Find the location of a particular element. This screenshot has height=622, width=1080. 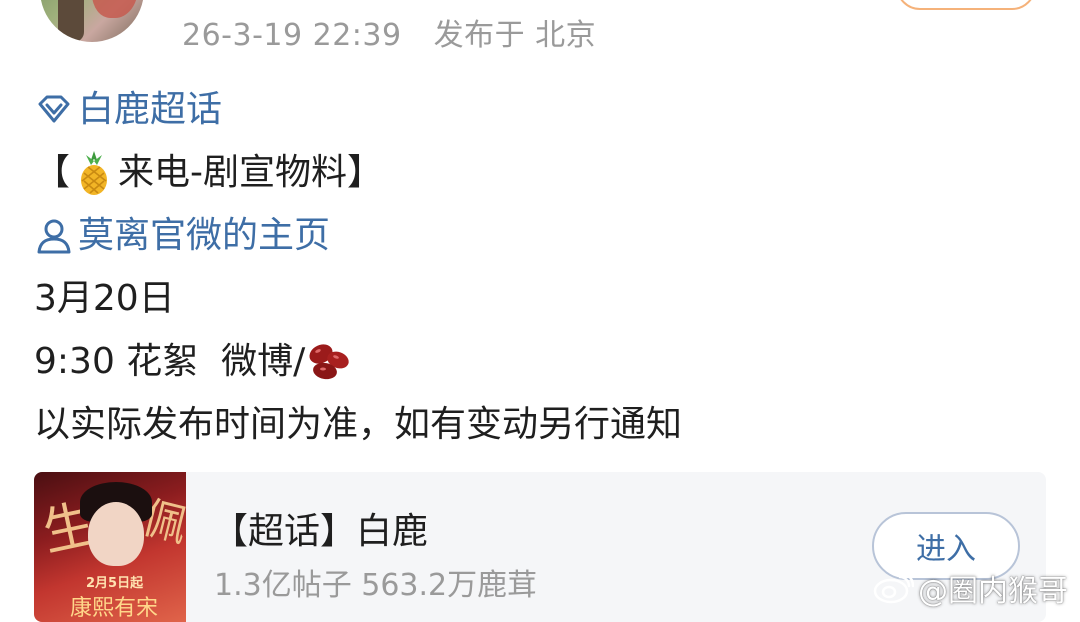

diamond-icon is located at coordinates (54, 108).